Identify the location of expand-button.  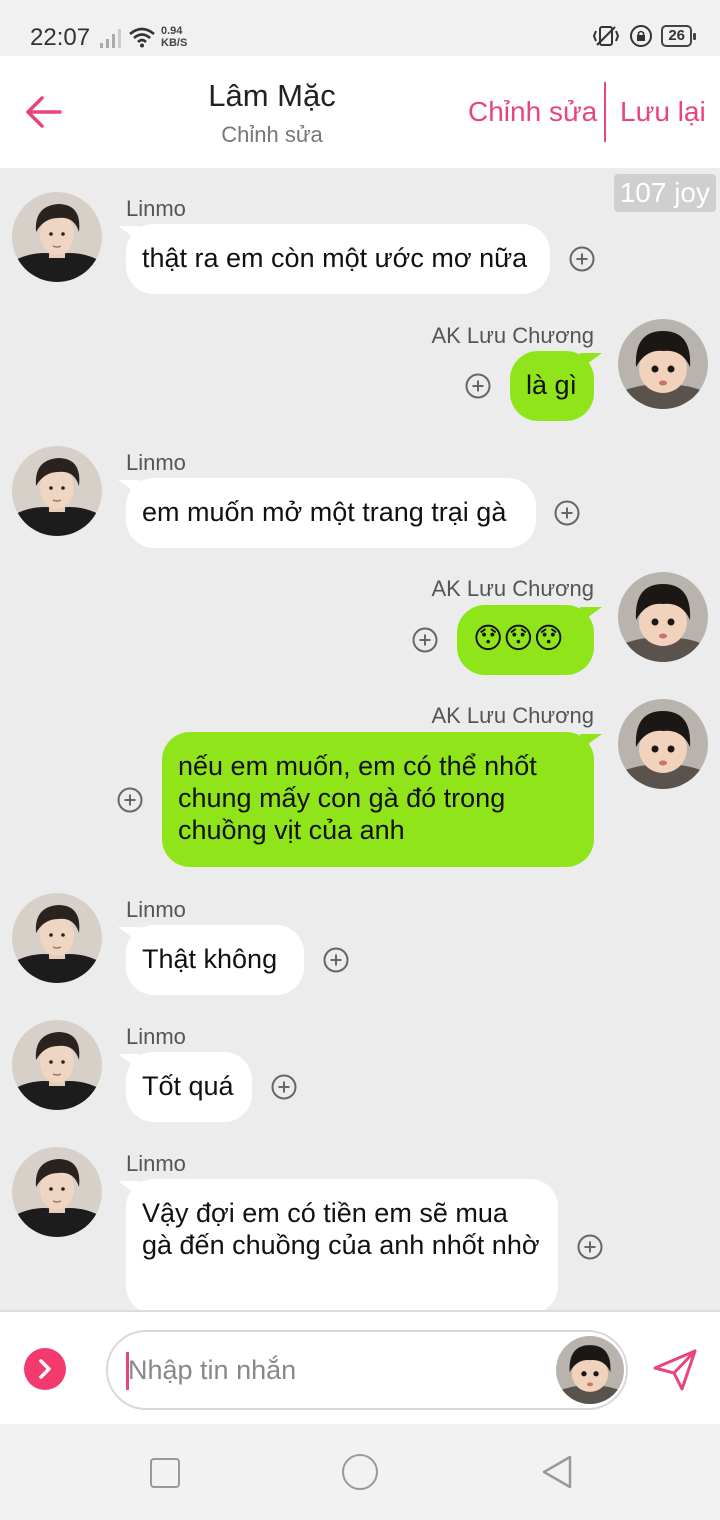
(45, 1369).